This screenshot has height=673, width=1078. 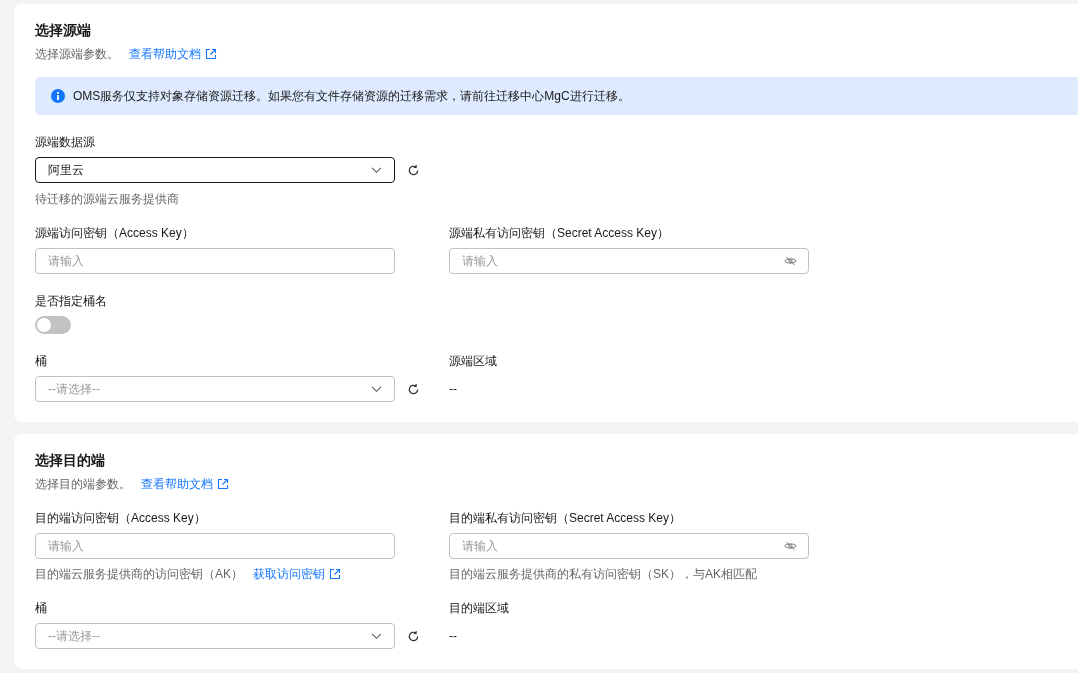 I want to click on notice-text: OMS服务仅支持对象存储资源迁移。如果您有文件存储资源的迁移需求，请前往迁移中心MgC进行迁移。, so click(x=351, y=96).